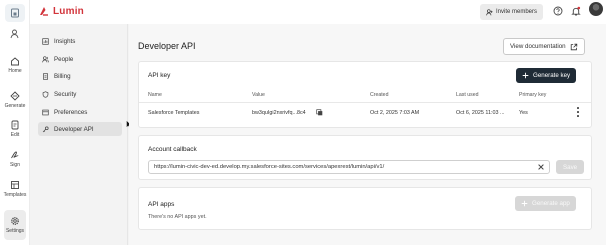 This screenshot has width=606, height=245. What do you see at coordinates (80, 94) in the screenshot?
I see `sidebar-item-security: Security` at bounding box center [80, 94].